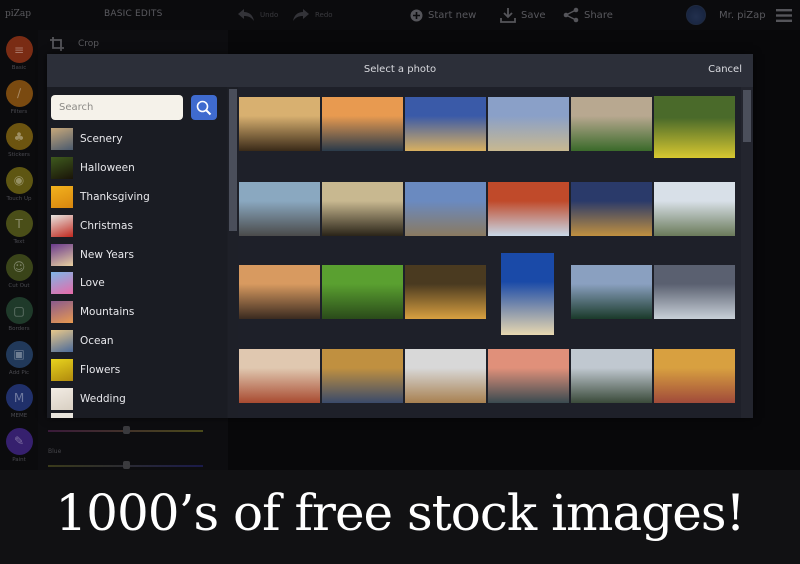  Describe the element at coordinates (362, 209) in the screenshot. I see `photo-misty-forest-deer` at that location.